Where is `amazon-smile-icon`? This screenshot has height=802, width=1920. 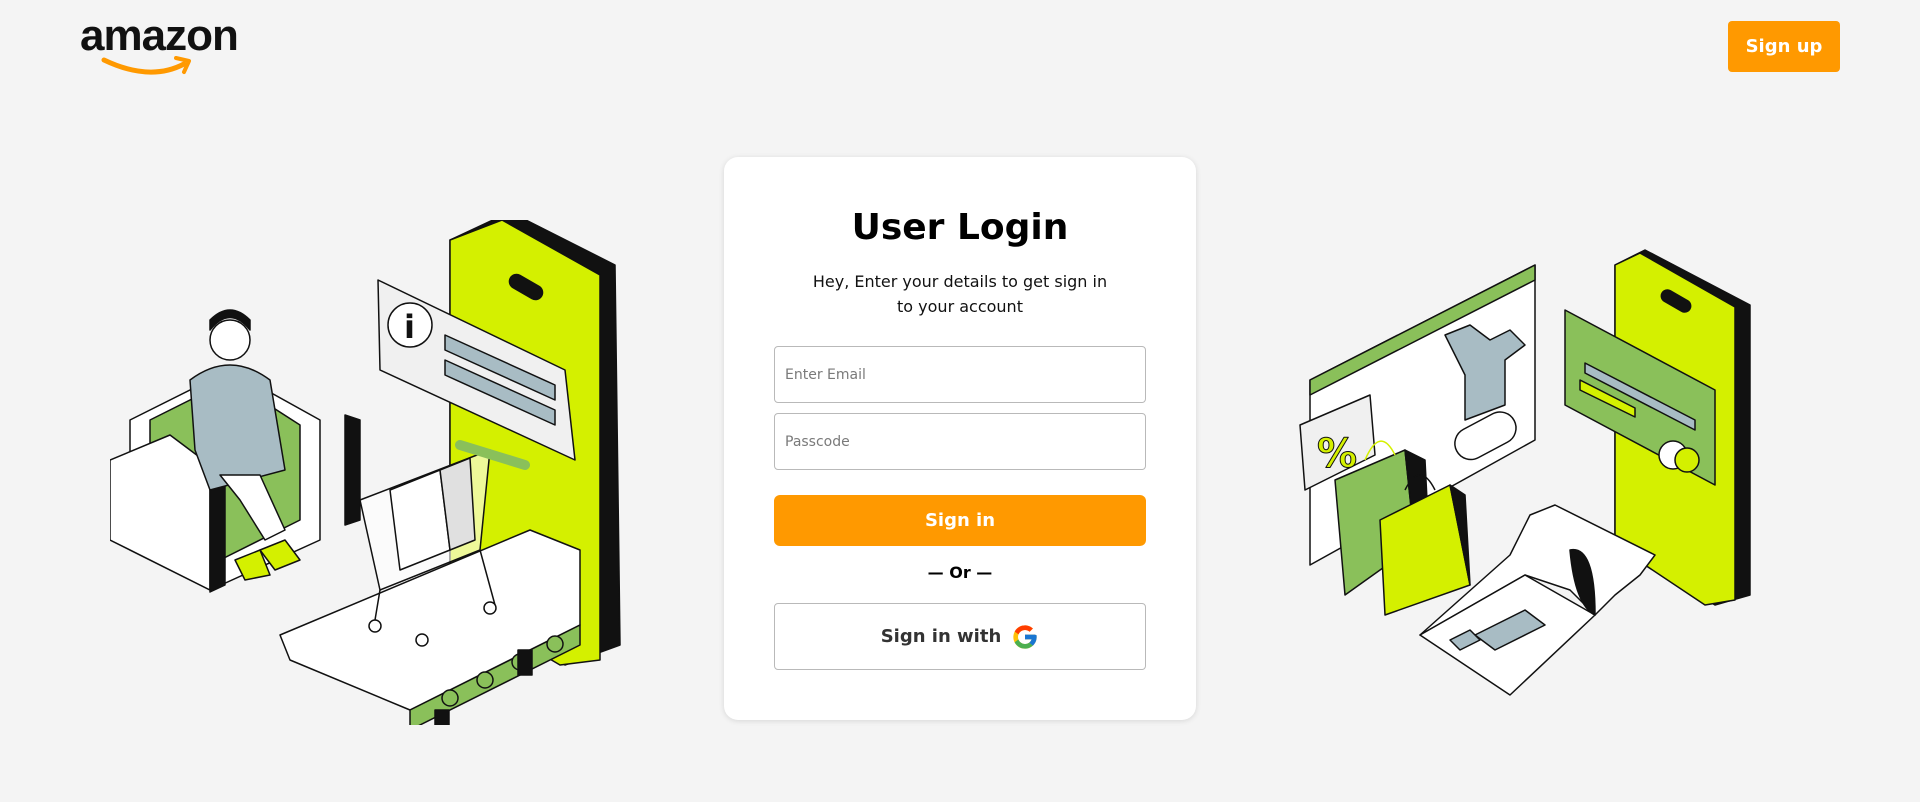
amazon-smile-icon is located at coordinates (146, 65).